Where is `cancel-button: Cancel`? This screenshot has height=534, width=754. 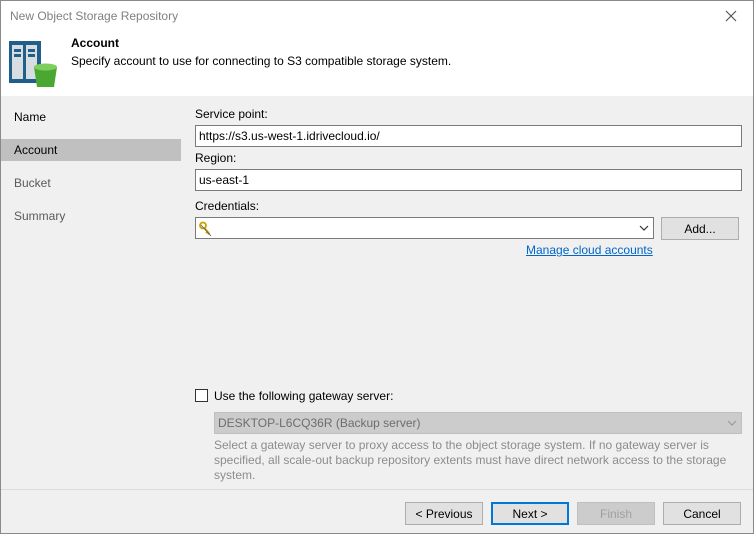
cancel-button: Cancel is located at coordinates (702, 513).